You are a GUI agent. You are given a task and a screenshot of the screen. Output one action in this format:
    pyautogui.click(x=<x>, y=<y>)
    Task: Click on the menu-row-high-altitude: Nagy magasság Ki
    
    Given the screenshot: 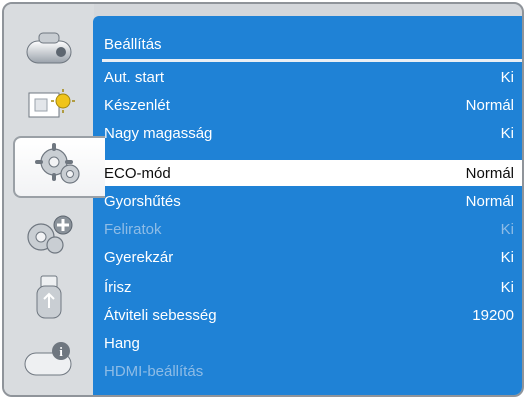 What is the action you would take?
    pyautogui.click(x=307, y=133)
    